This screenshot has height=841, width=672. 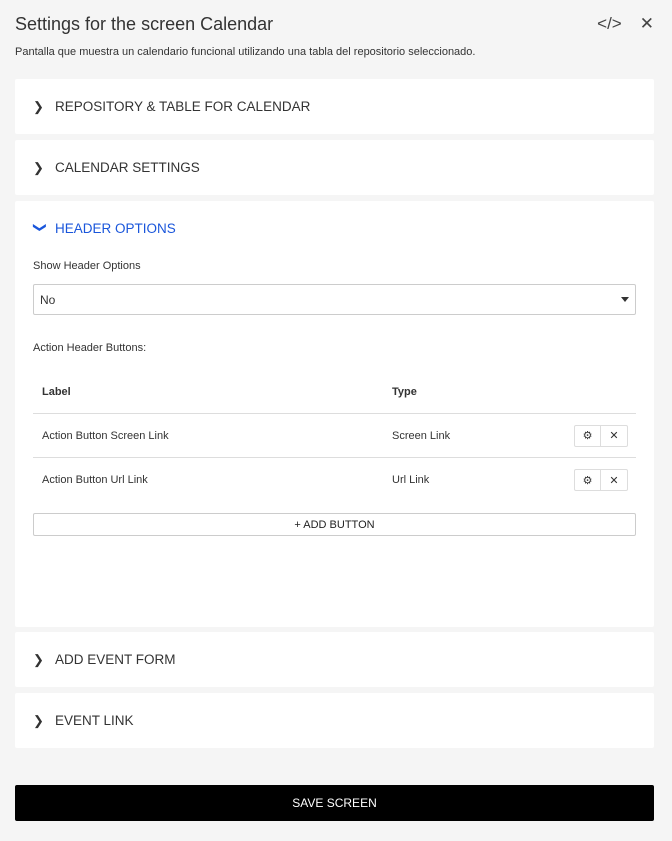 What do you see at coordinates (404, 392) in the screenshot?
I see `column-header-type: Type` at bounding box center [404, 392].